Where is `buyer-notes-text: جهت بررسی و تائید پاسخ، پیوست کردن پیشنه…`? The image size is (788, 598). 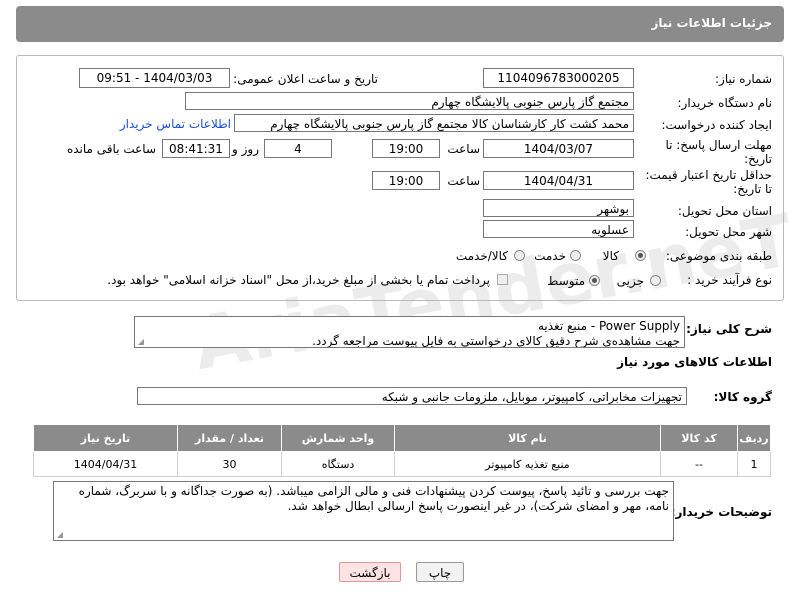
buyer-notes-text: جهت بررسی و تائید پاسخ، پیوست کردن پیشنه… is located at coordinates (373, 498).